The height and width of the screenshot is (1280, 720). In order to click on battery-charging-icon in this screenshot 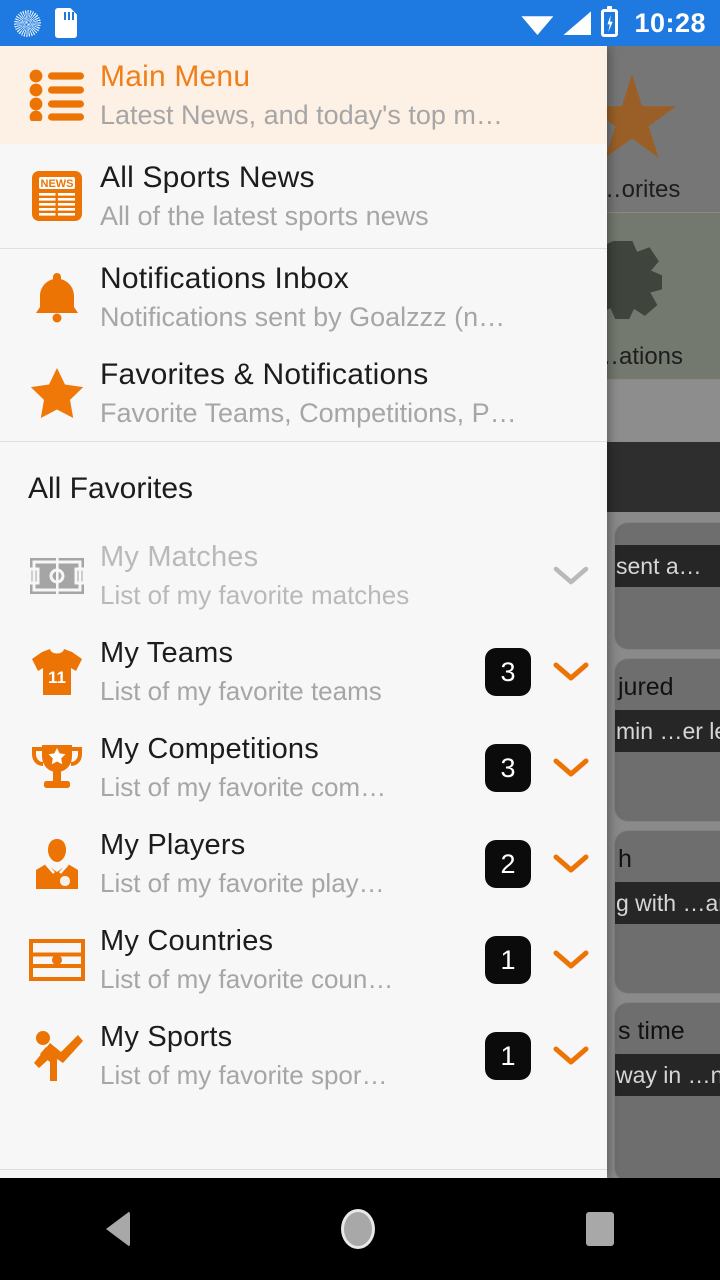, I will do `click(610, 21)`.